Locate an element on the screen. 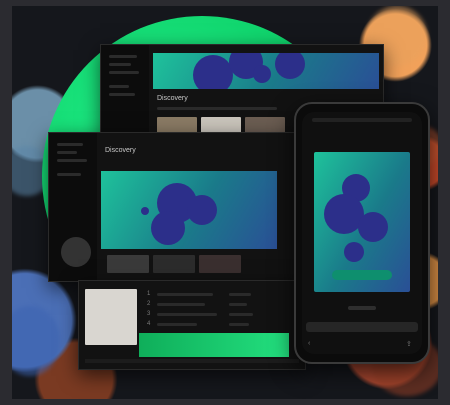  hero-banner is located at coordinates (189, 210).